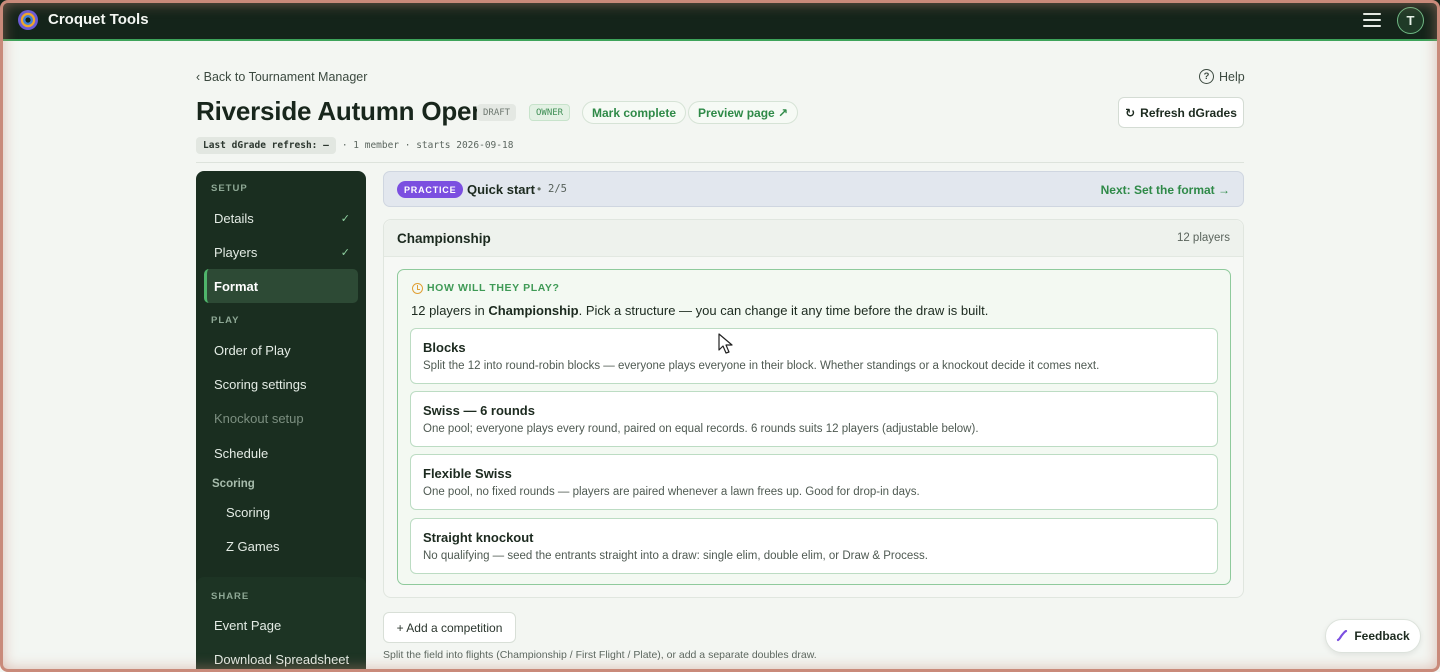 The width and height of the screenshot is (1440, 672). I want to click on sidebar-item-z-games: Z Games, so click(281, 546).